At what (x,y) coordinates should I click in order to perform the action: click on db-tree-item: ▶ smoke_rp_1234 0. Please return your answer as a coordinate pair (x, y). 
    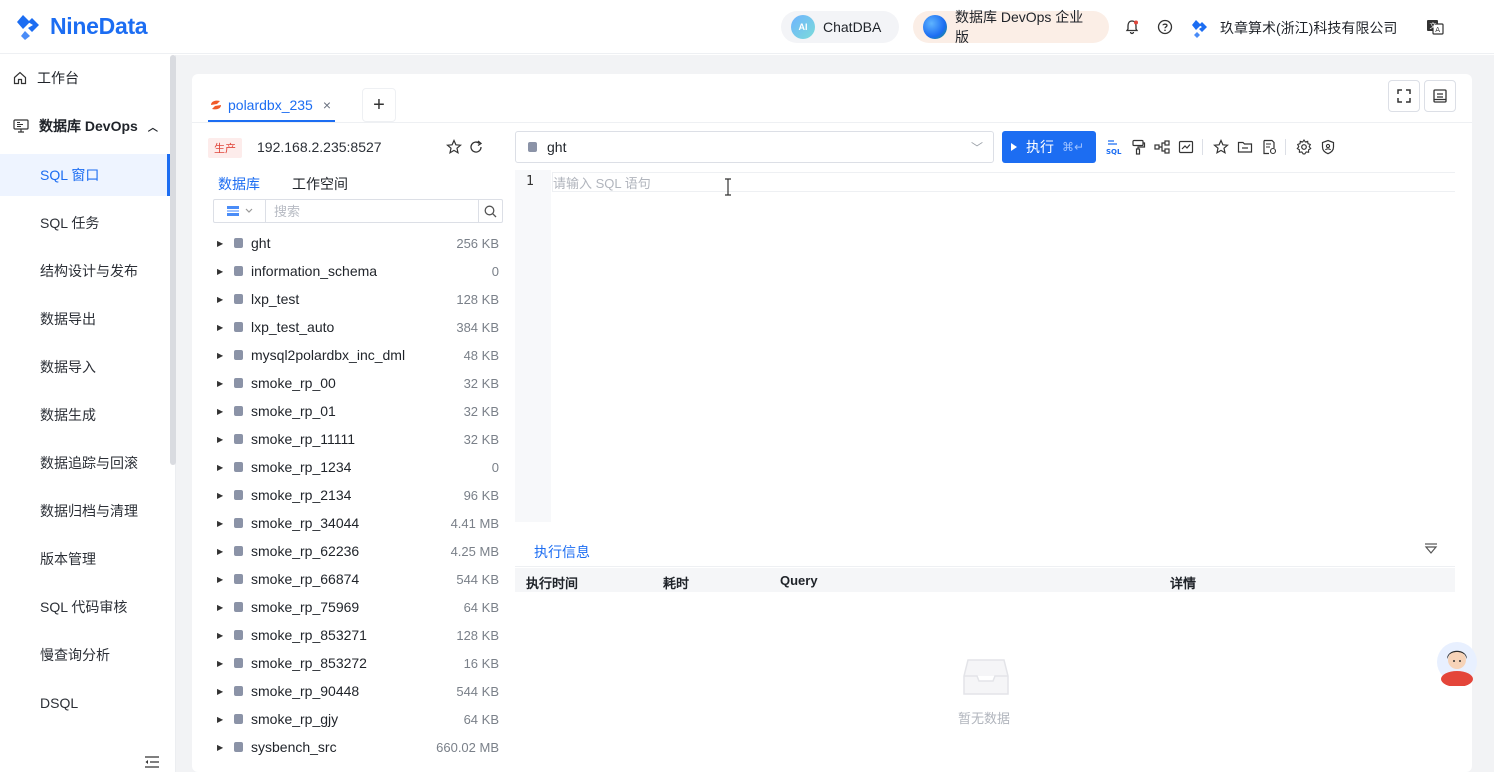
    Looking at the image, I should click on (355, 467).